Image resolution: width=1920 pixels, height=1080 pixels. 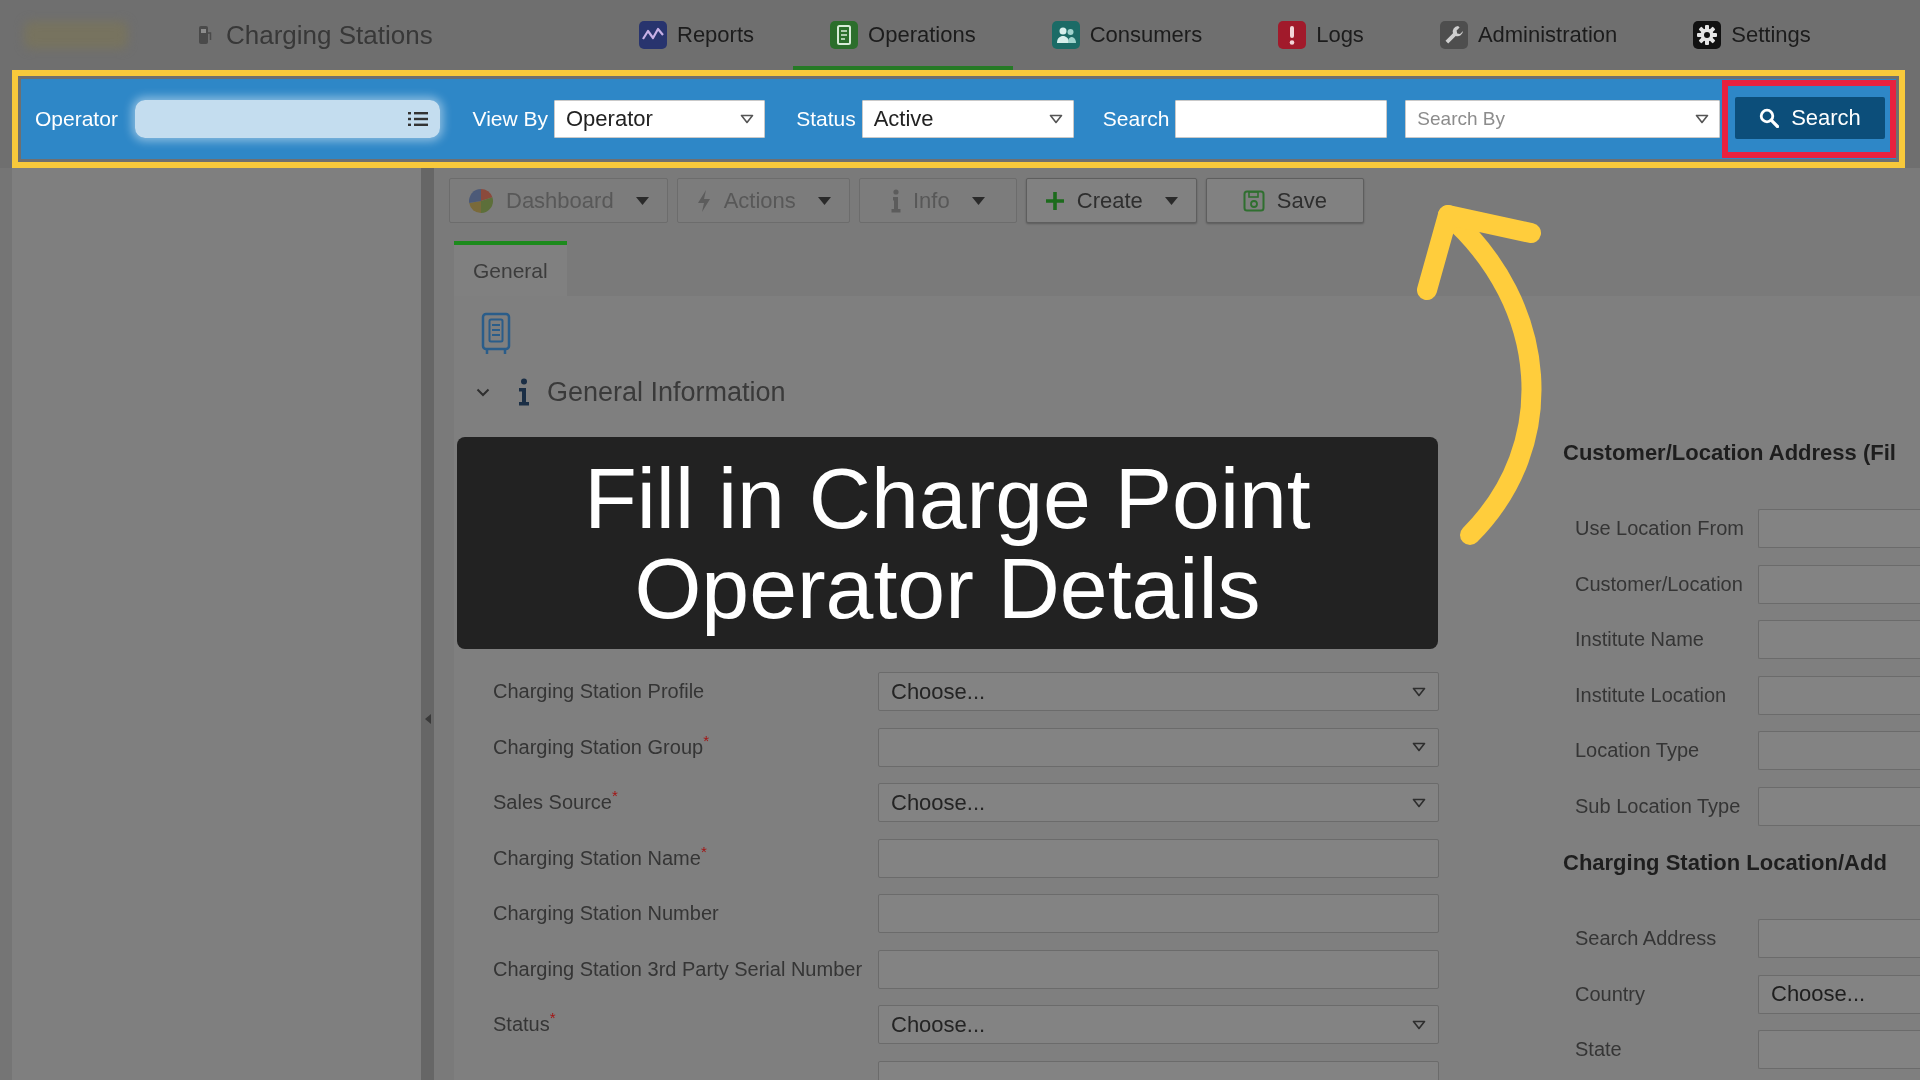 What do you see at coordinates (1646, 939) in the screenshot?
I see `field-label: Search Address` at bounding box center [1646, 939].